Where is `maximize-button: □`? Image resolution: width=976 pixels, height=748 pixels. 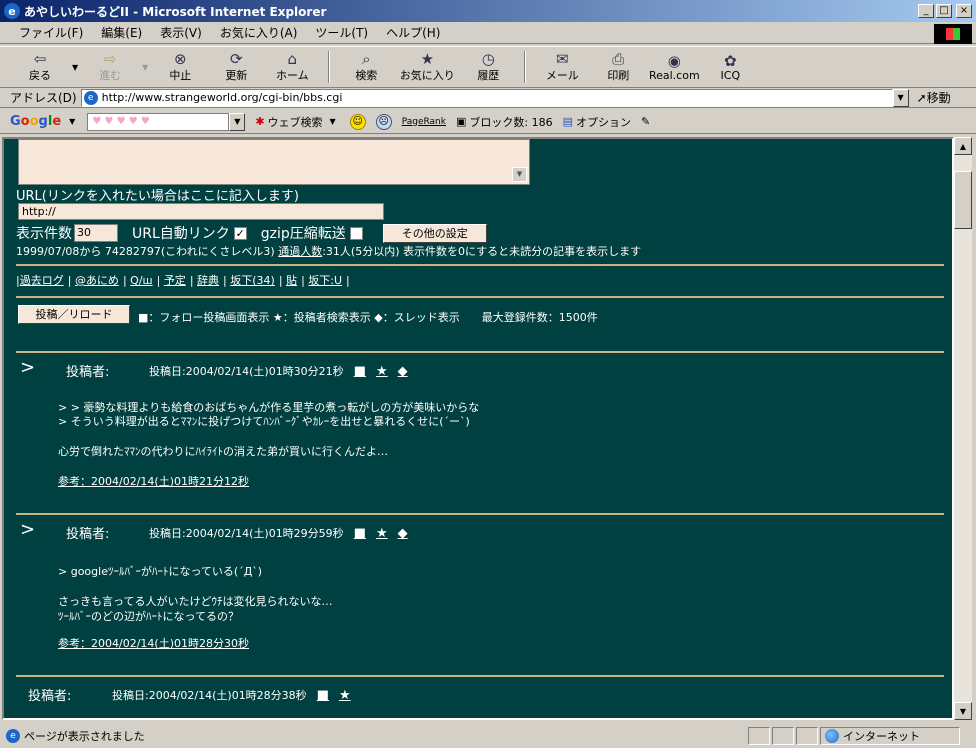 maximize-button: □ is located at coordinates (944, 11).